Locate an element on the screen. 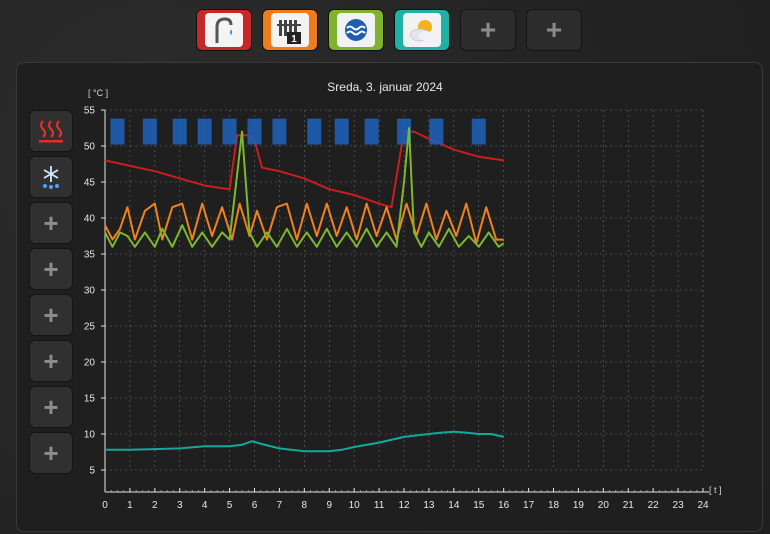 The height and width of the screenshot is (534, 770). x-tick-label: 7 is located at coordinates (280, 505).